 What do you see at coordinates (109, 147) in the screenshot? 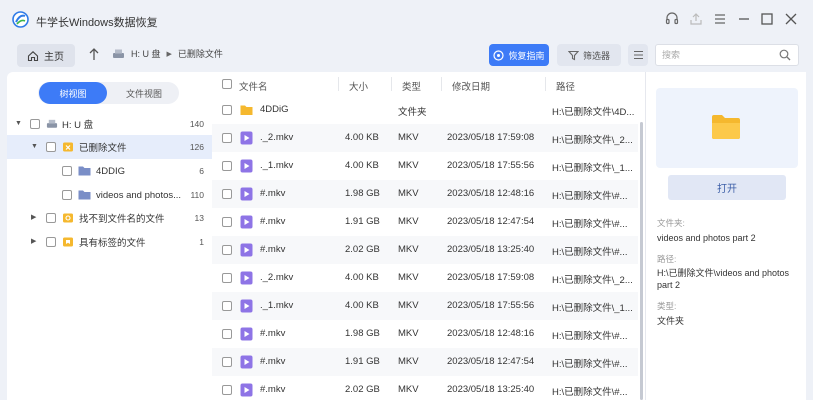
I see `tree-item-deleted-files: ▼ 已删除文件 126` at bounding box center [109, 147].